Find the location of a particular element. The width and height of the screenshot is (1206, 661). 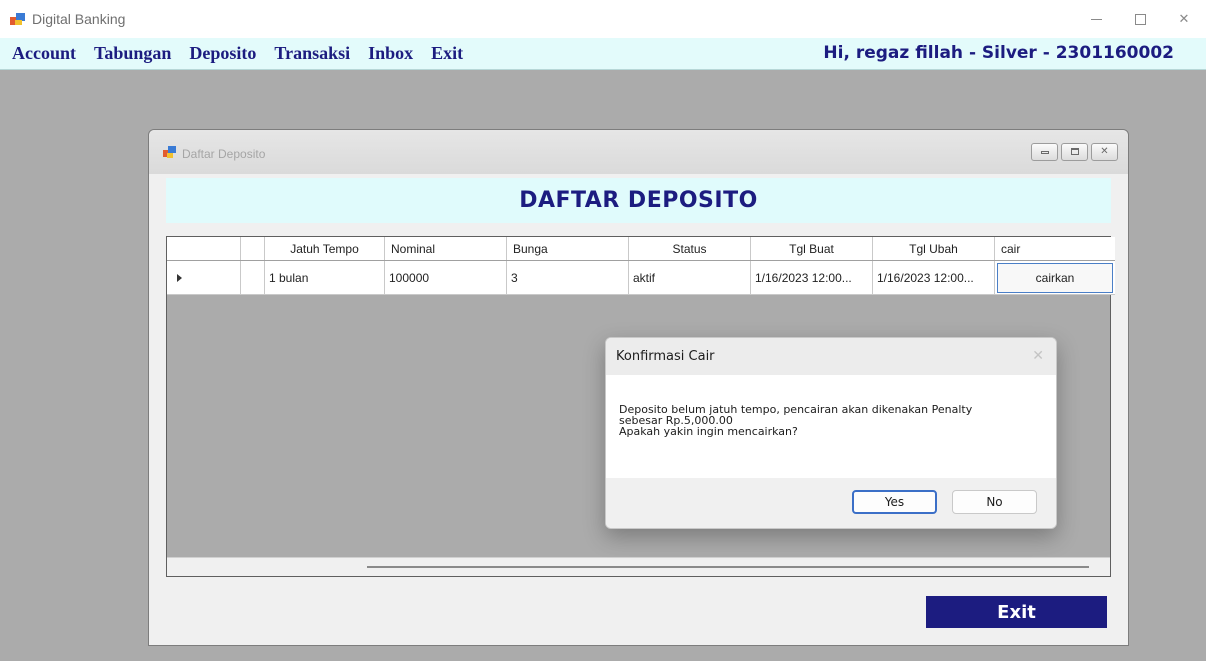

grid-cell is located at coordinates (253, 278).